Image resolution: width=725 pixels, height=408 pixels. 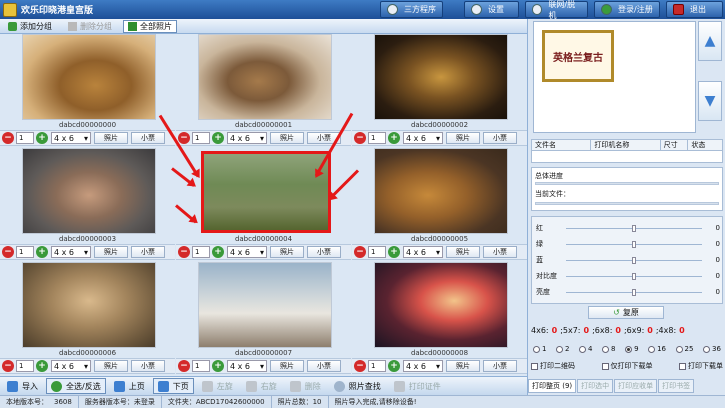 What do you see at coordinates (657, 349) in the screenshot?
I see `radio-16: 16` at bounding box center [657, 349].